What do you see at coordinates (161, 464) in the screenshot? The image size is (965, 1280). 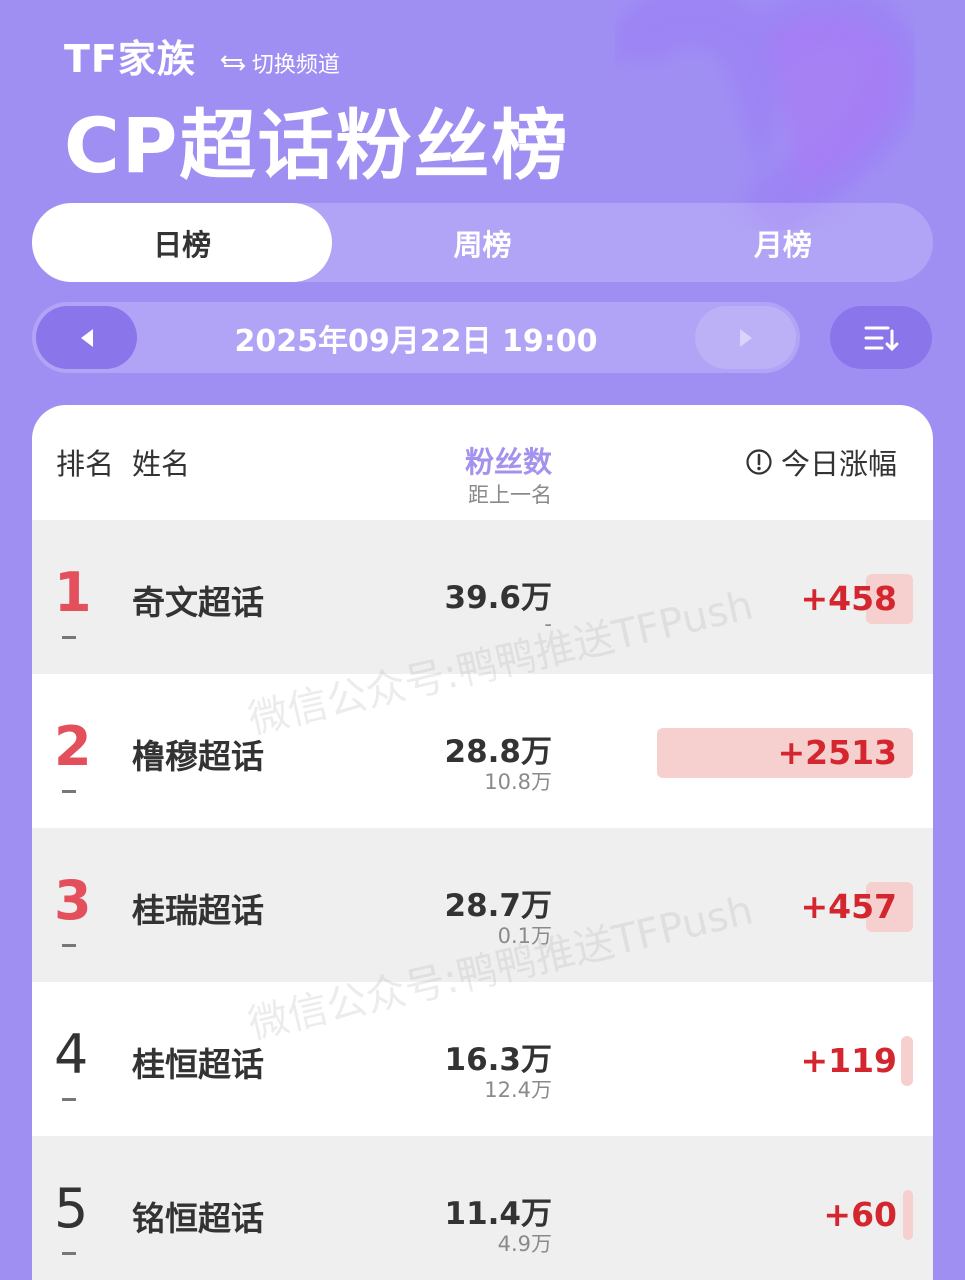 I see `name-column-header: 姓名` at bounding box center [161, 464].